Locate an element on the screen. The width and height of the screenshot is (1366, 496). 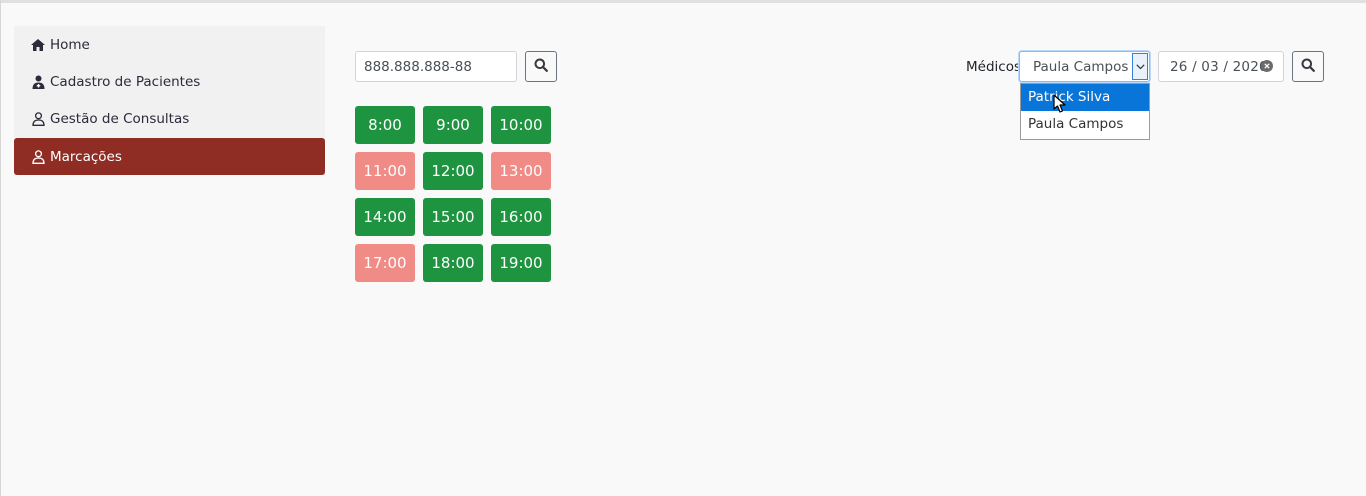
date-value: 26 / 03 / 2020 is located at coordinates (1219, 67).